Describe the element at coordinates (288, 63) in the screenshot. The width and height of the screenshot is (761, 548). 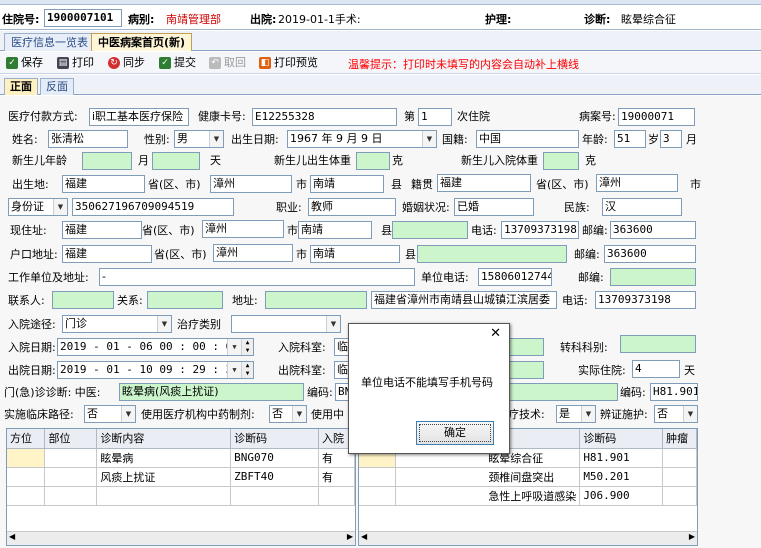
I see `print-preview-button: ◧ 打印预览` at that location.